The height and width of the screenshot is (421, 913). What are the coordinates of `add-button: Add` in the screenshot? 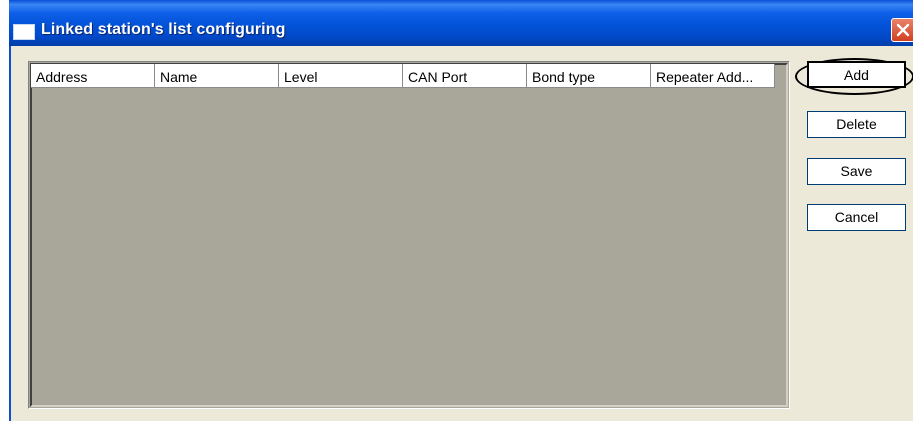 It's located at (856, 74).